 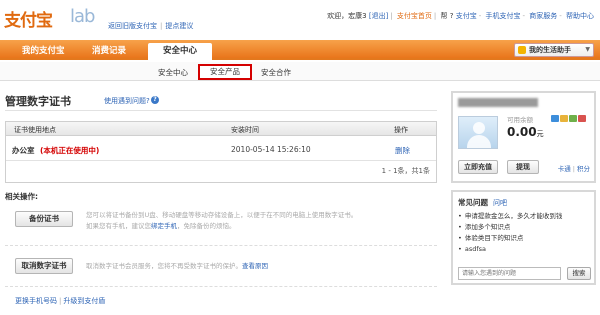 I want to click on alipay-link: 支付宝, so click(x=466, y=16).